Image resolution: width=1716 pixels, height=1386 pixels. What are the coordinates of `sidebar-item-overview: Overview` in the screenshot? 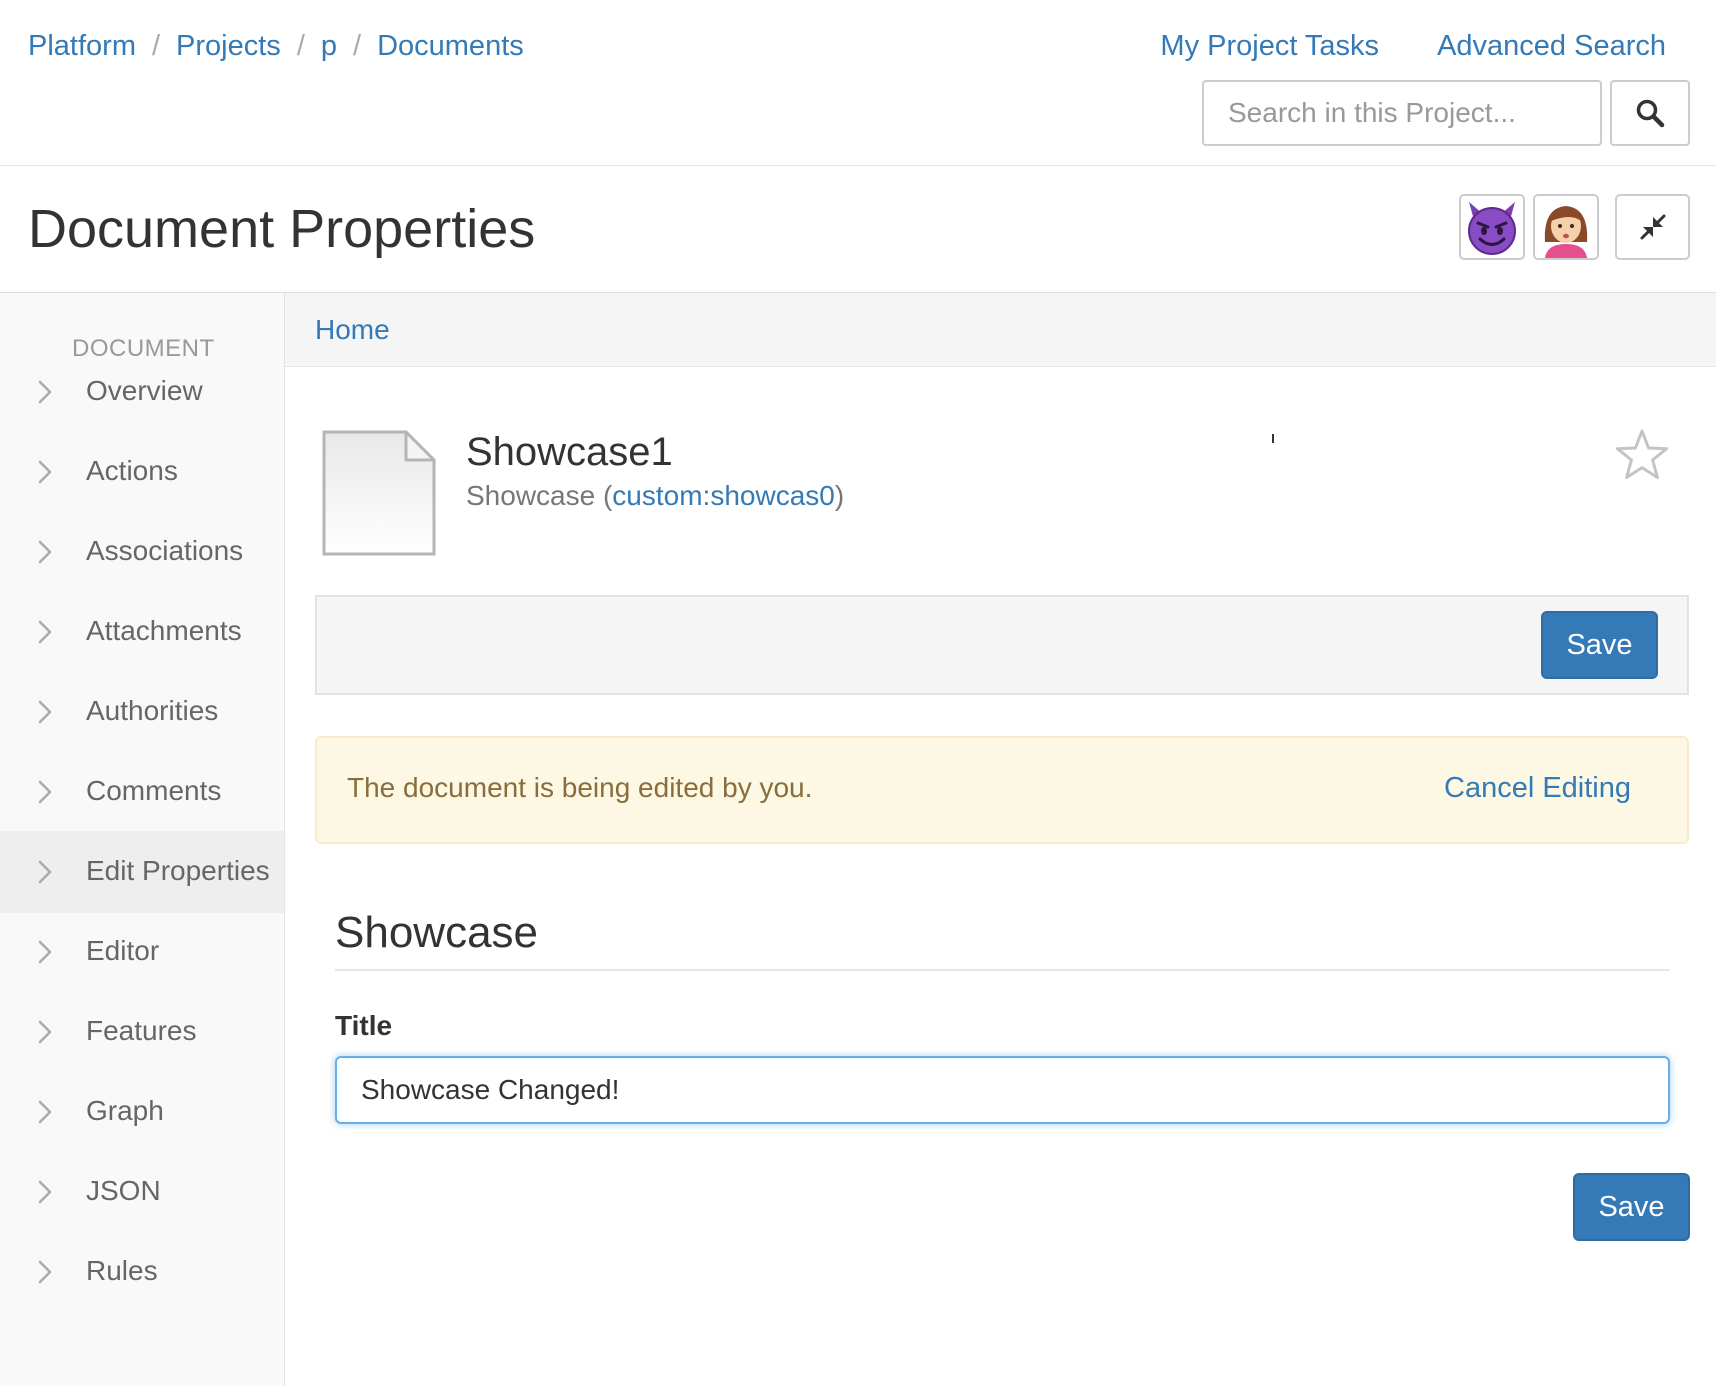 It's located at (142, 392).